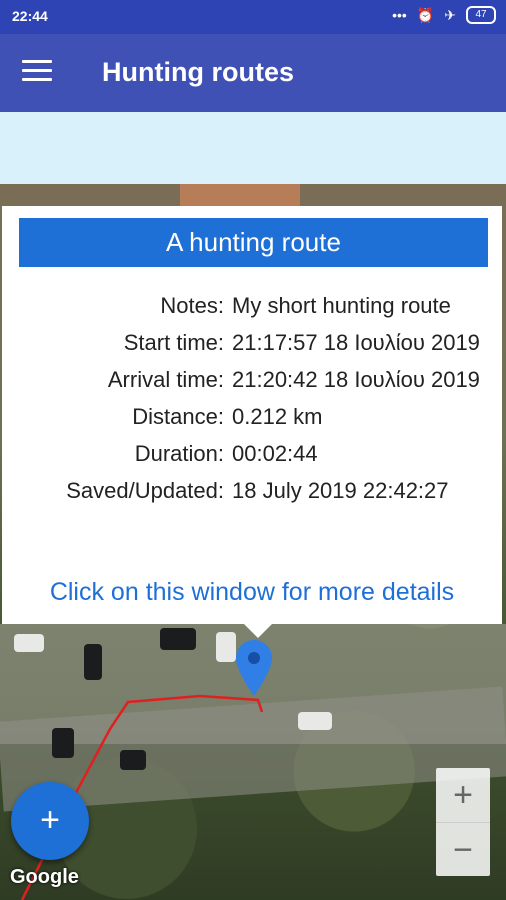 The image size is (506, 900). What do you see at coordinates (253, 242) in the screenshot?
I see `info-window-title: A hunting route` at bounding box center [253, 242].